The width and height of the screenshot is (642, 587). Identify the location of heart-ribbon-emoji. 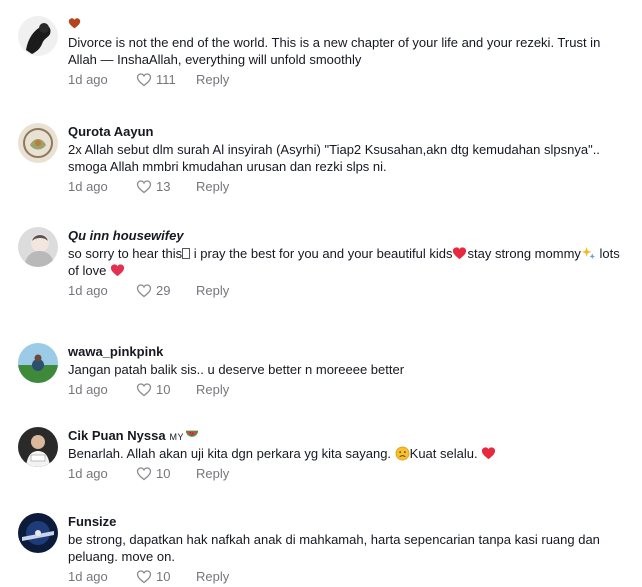
(117, 270).